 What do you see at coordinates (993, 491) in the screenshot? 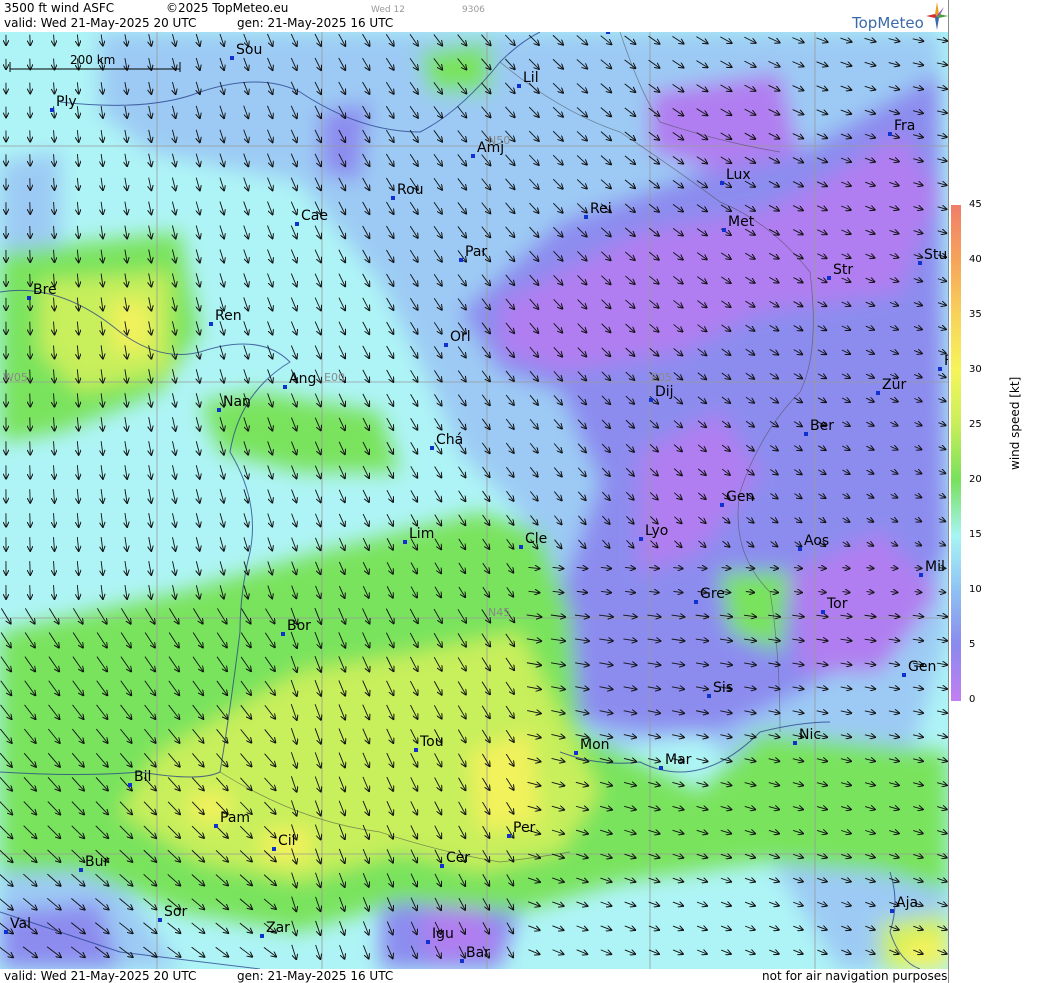
I see `color-legend: 45 40 35 30 25 20 15 10 5 0` at bounding box center [993, 491].